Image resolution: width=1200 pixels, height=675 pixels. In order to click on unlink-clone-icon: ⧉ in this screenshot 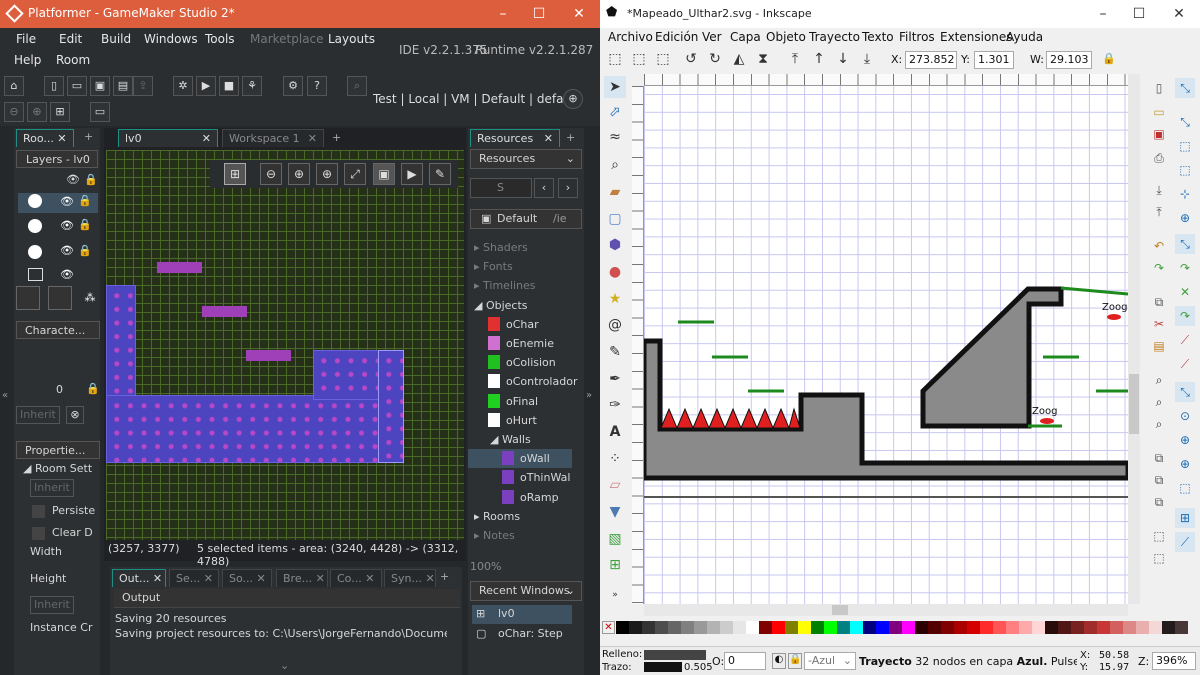, I will do `click(1159, 502)`.